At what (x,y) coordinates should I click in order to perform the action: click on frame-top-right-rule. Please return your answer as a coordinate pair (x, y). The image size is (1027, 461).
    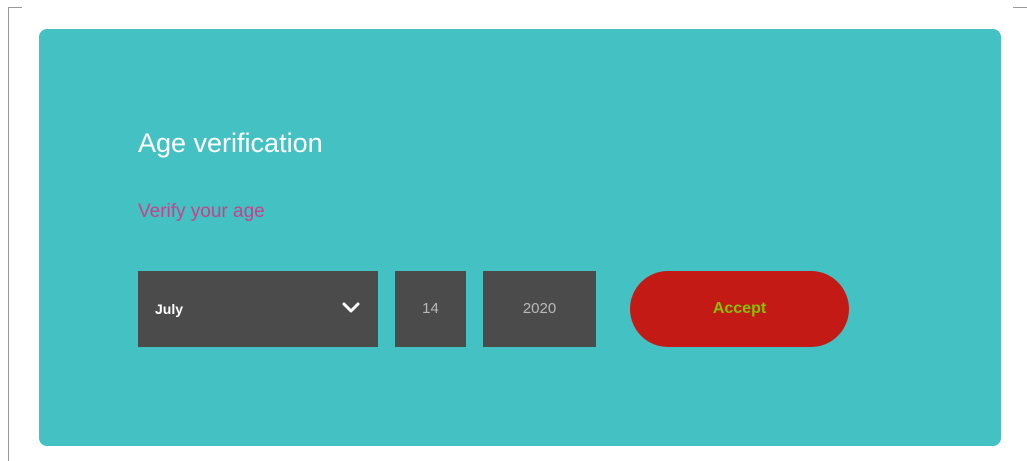
    Looking at the image, I should click on (1020, 7).